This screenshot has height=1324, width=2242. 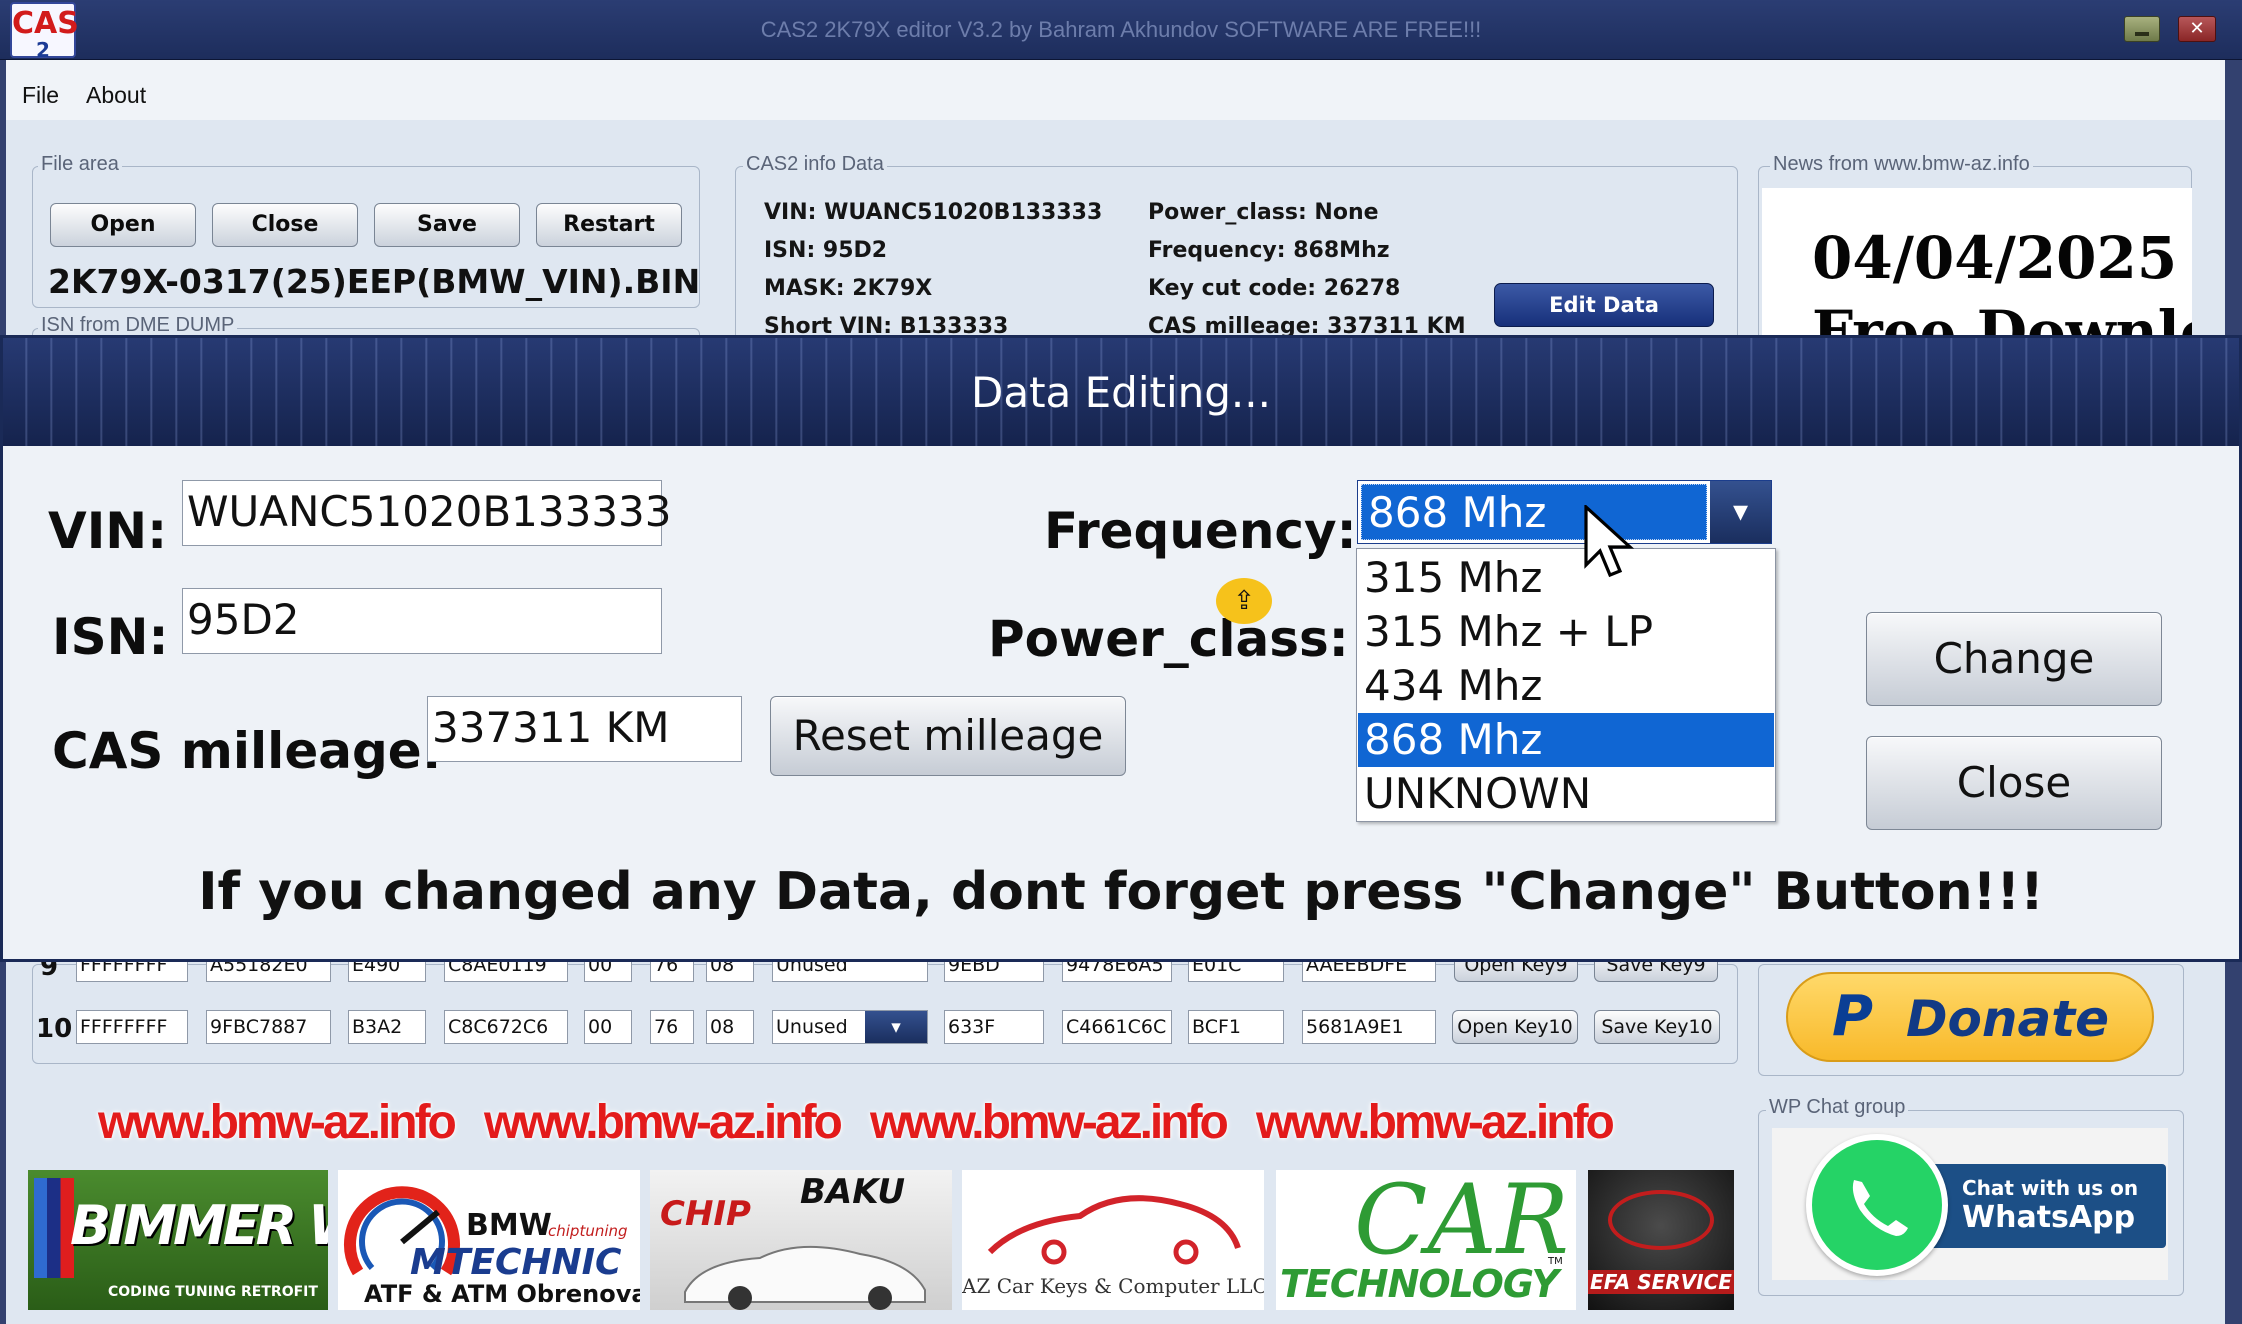 I want to click on isn-input: 95D2, so click(x=422, y=621).